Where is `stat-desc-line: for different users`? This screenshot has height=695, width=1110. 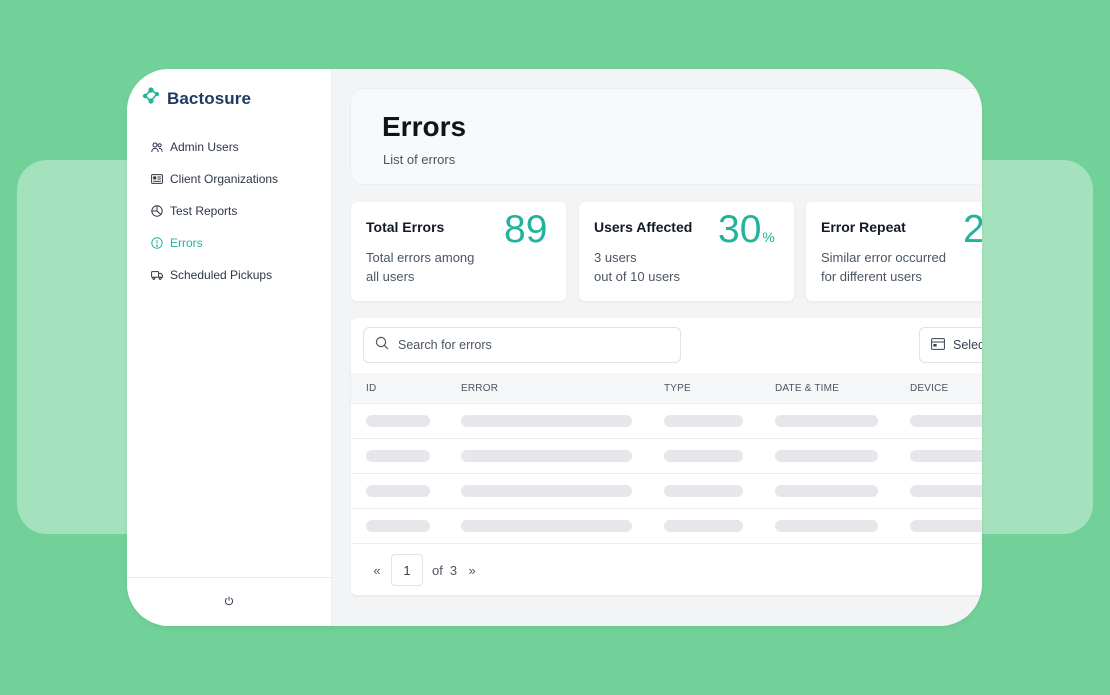 stat-desc-line: for different users is located at coordinates (871, 276).